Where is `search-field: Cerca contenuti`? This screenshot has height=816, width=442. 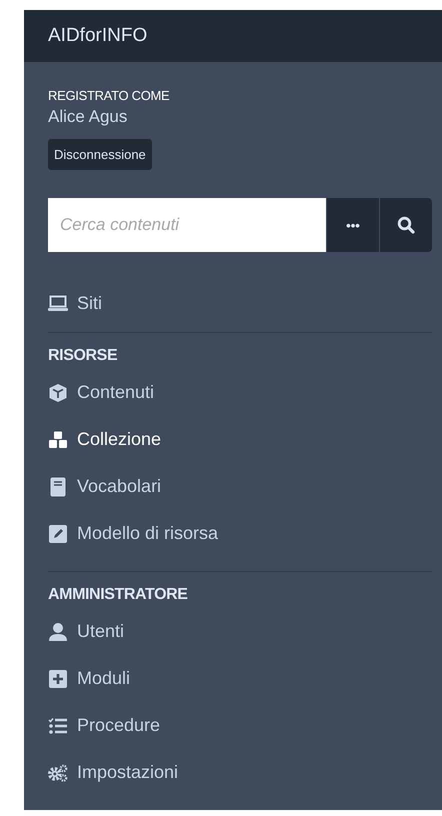 search-field: Cerca contenuti is located at coordinates (187, 225).